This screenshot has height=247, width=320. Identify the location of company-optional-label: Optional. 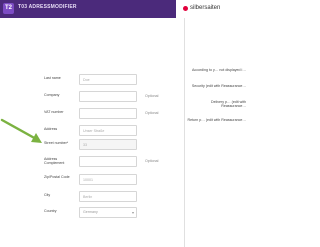
(152, 96).